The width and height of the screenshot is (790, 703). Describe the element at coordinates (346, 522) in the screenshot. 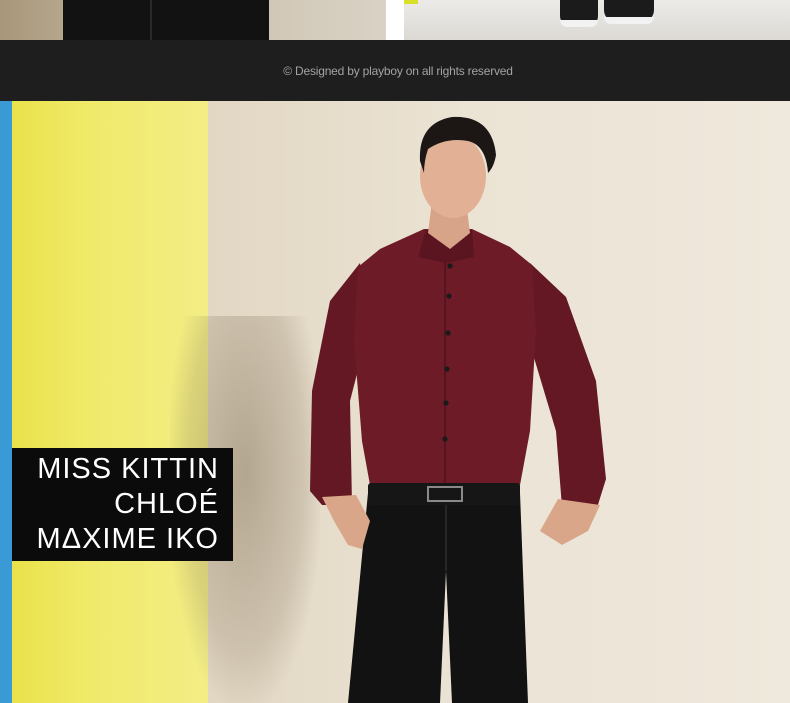

I see `left-hand` at that location.